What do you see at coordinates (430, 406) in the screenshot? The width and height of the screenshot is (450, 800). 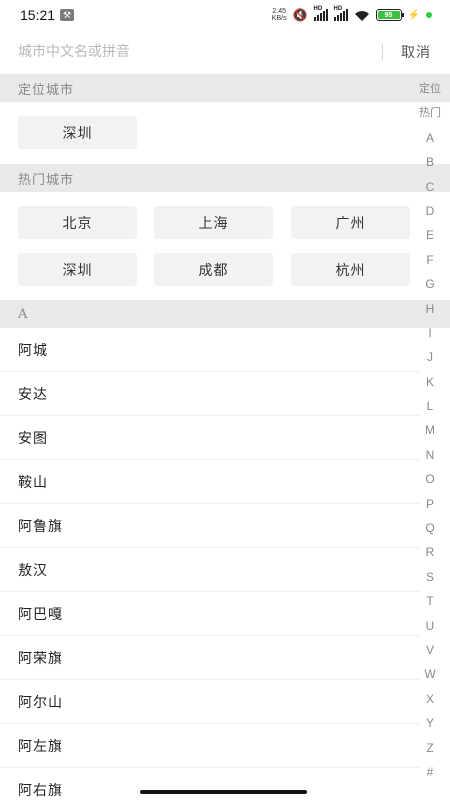 I see `index-letter-L: L` at bounding box center [430, 406].